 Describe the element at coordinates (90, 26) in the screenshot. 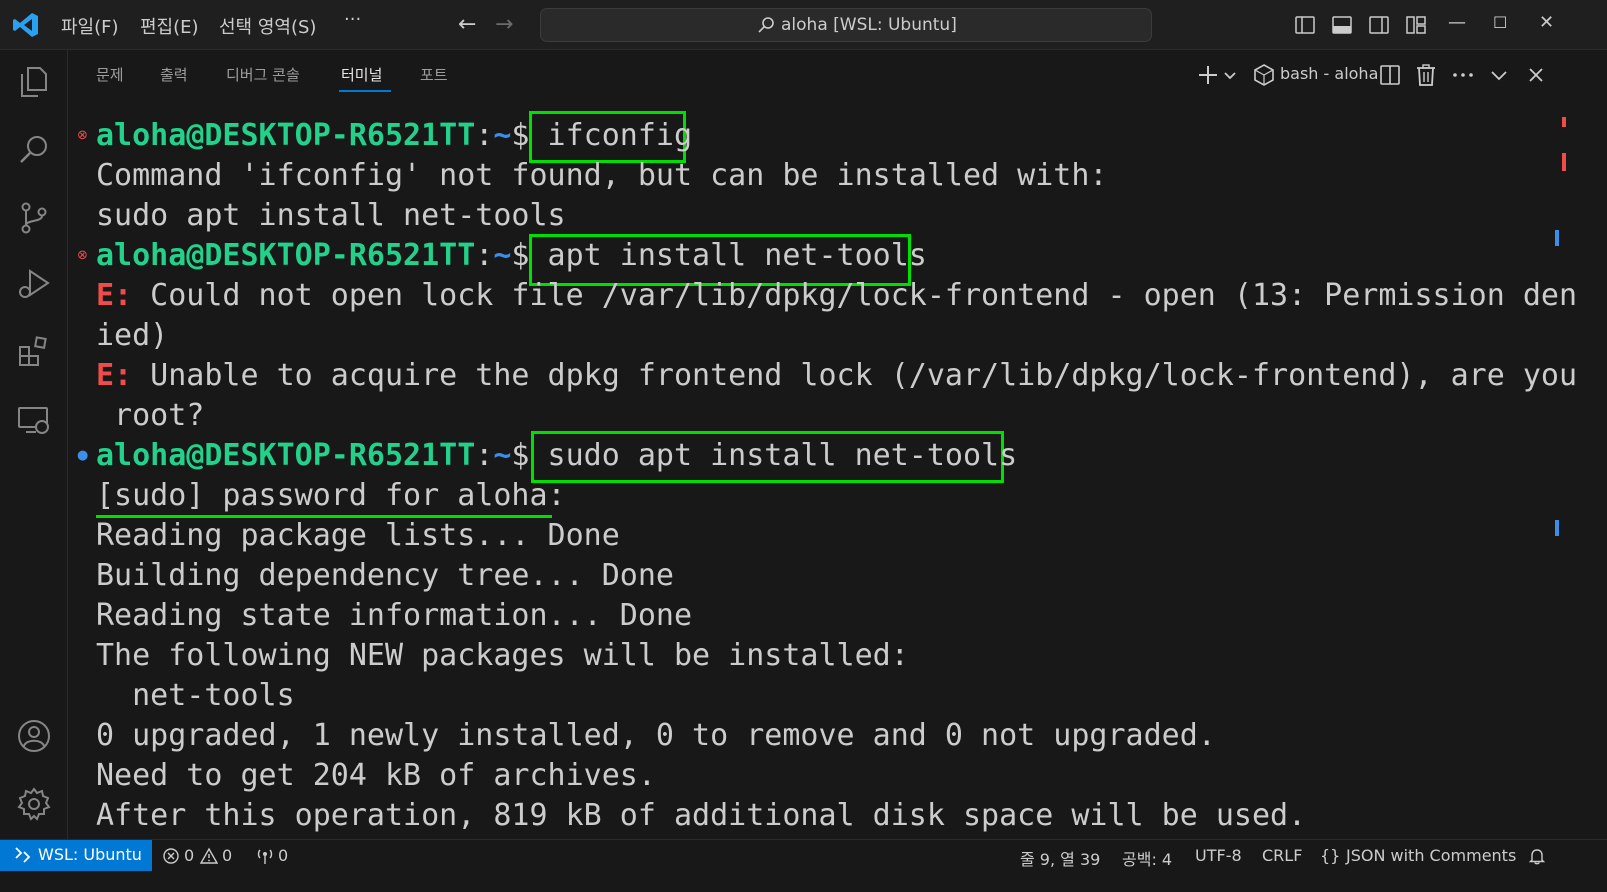

I see `menu-file: 파일(F)` at that location.